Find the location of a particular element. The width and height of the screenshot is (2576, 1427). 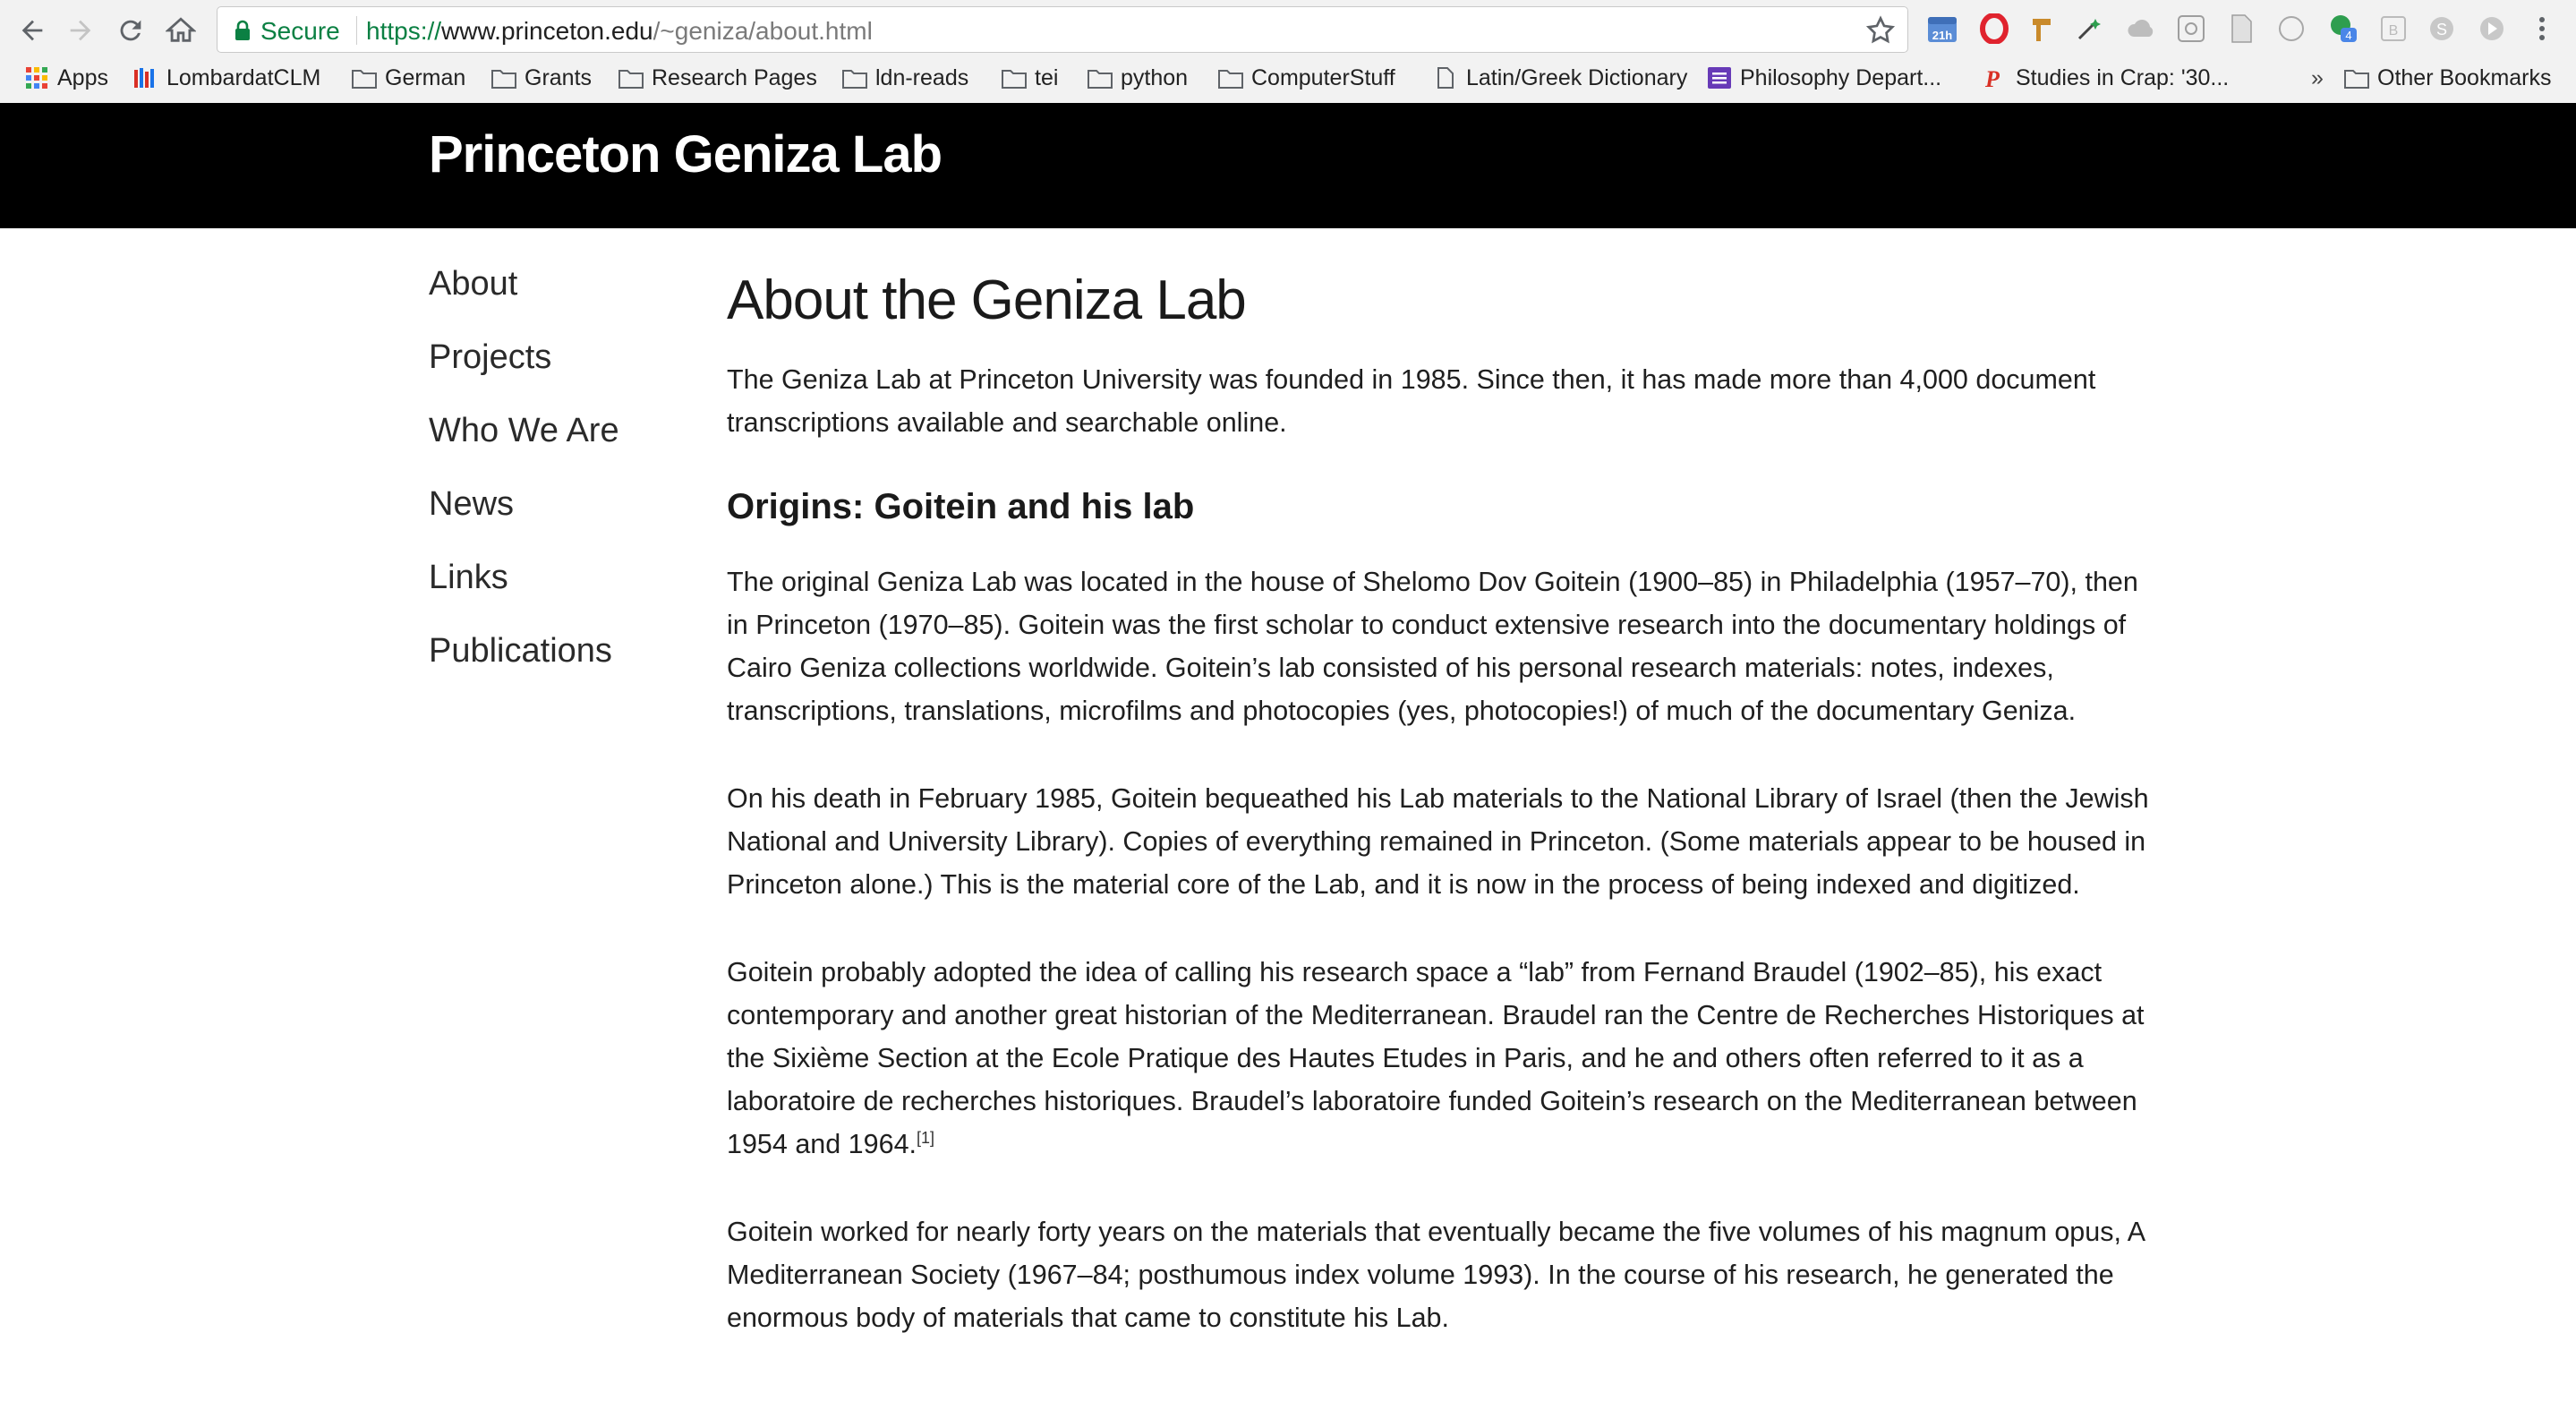

bookmark-label: tei is located at coordinates (1047, 77).